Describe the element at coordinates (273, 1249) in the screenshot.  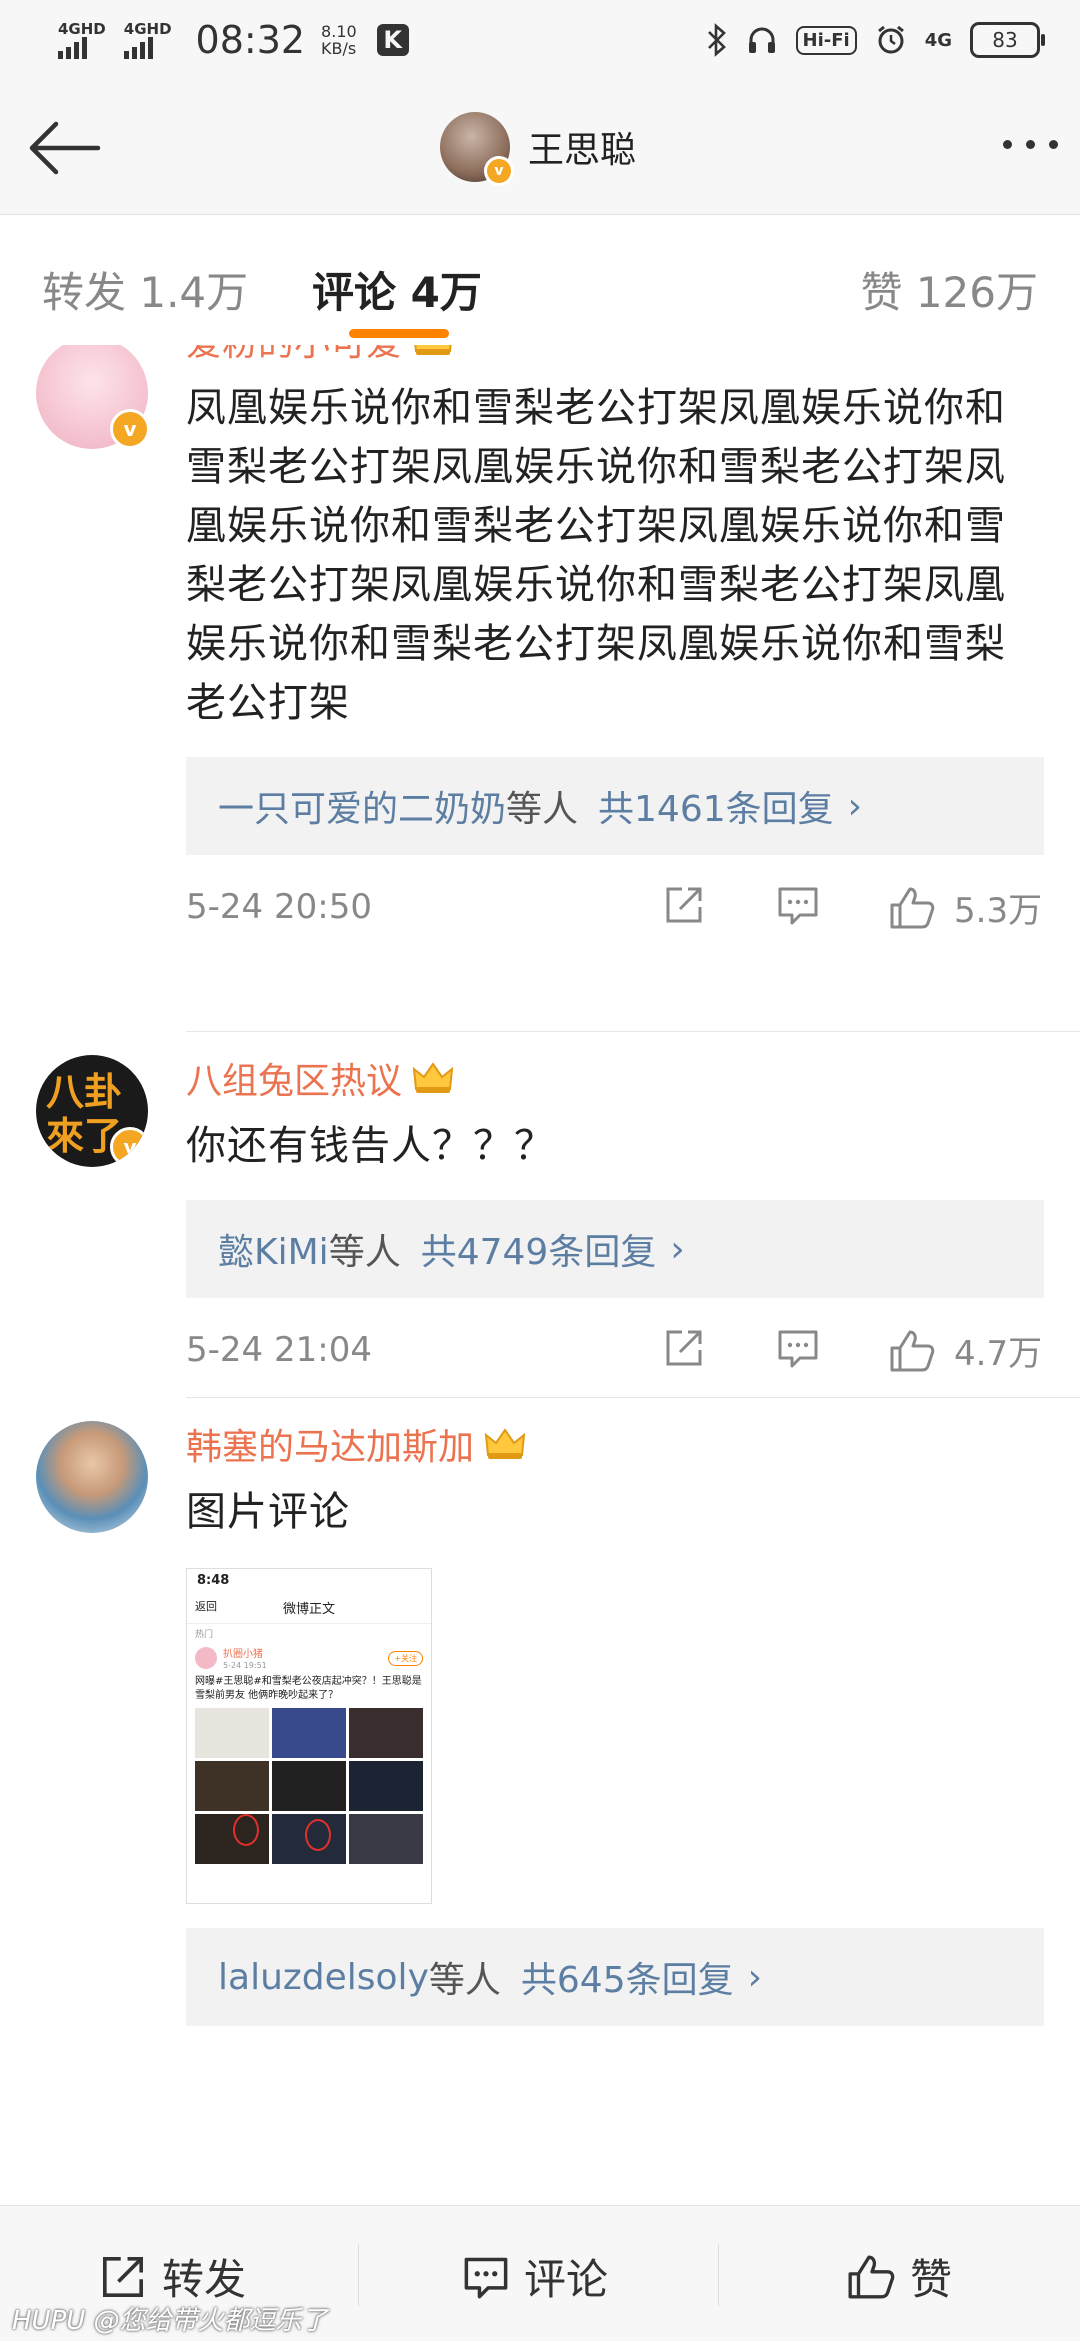
I see `reply-username: 懿KiMi` at that location.